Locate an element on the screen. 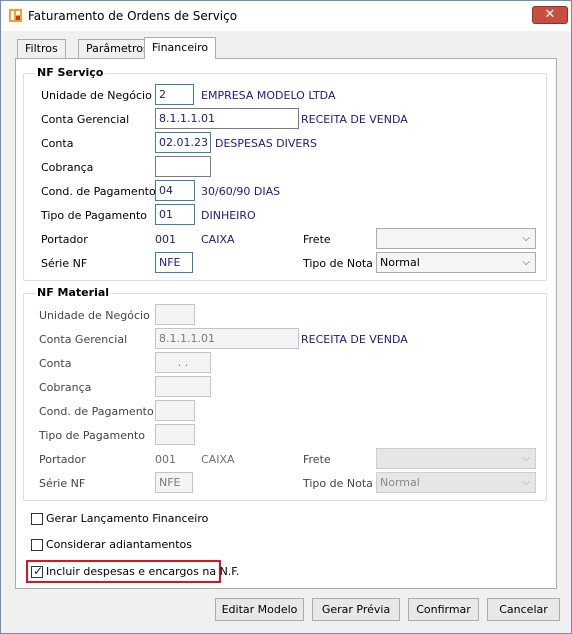 This screenshot has width=572, height=634. nf-material-cobranca-label: Cobrança is located at coordinates (65, 387).